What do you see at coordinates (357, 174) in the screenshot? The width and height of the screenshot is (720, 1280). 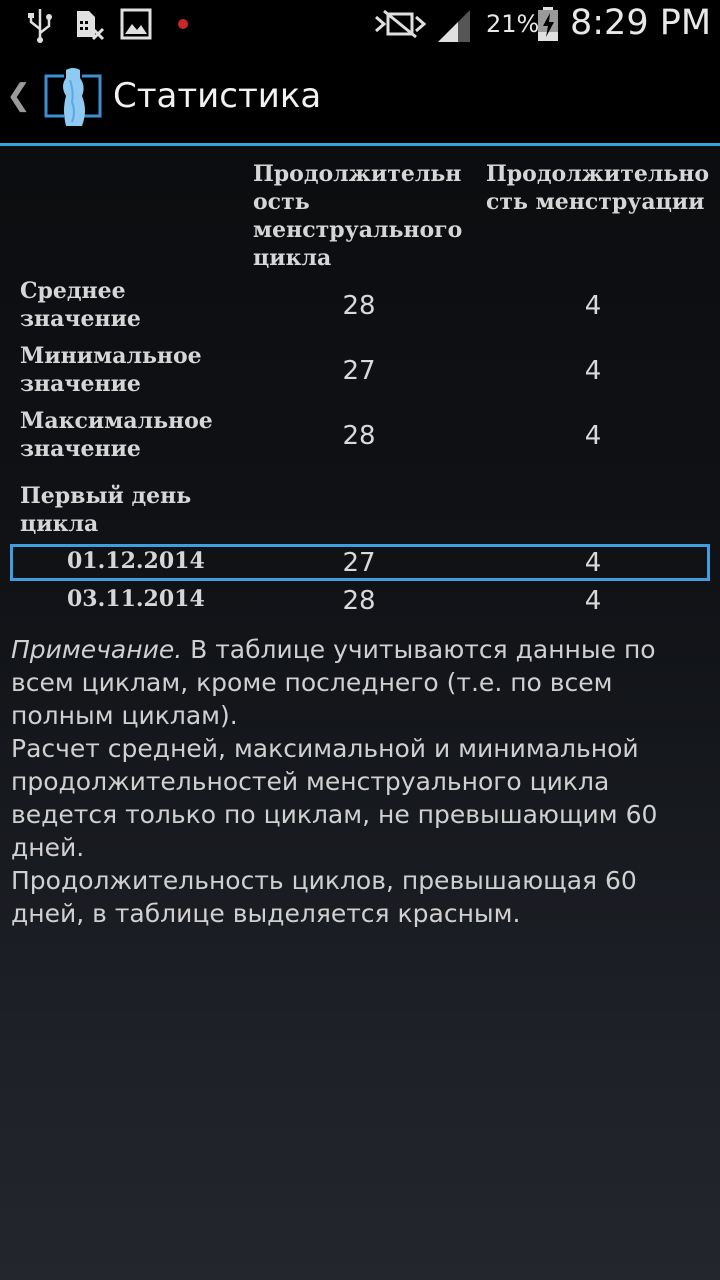 I see `header-cycle-length-line: Продолжительн` at bounding box center [357, 174].